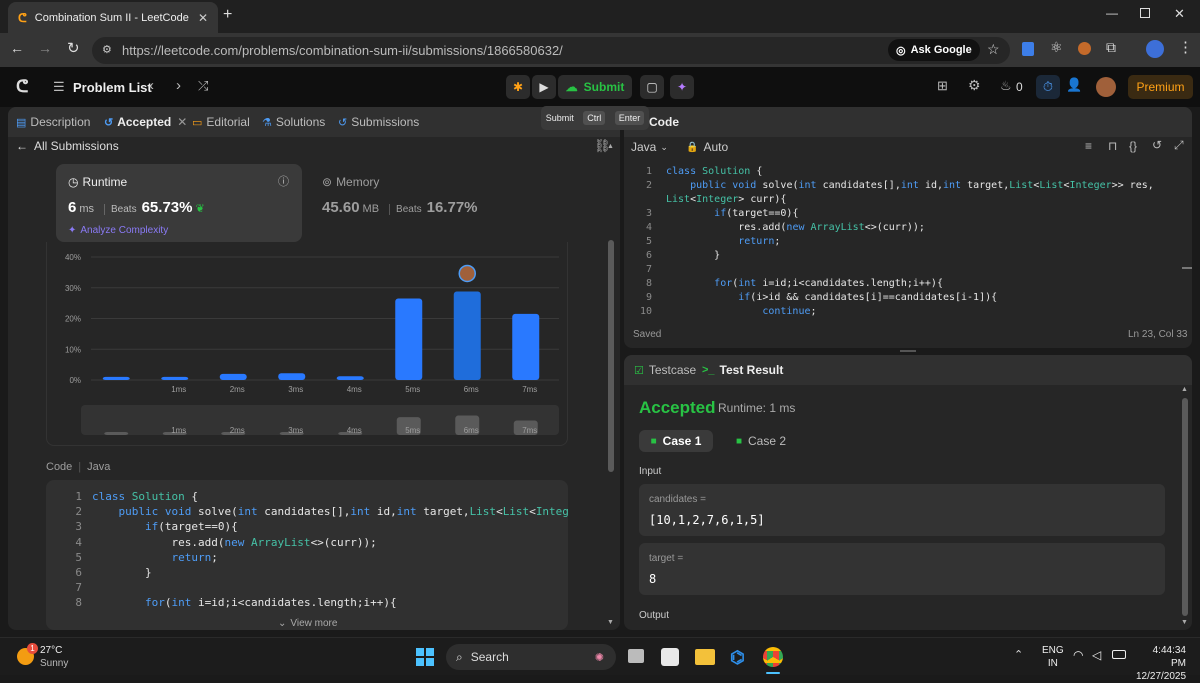 The height and width of the screenshot is (683, 1200). What do you see at coordinates (649, 147) in the screenshot?
I see `language-select: Java ⌄` at bounding box center [649, 147].